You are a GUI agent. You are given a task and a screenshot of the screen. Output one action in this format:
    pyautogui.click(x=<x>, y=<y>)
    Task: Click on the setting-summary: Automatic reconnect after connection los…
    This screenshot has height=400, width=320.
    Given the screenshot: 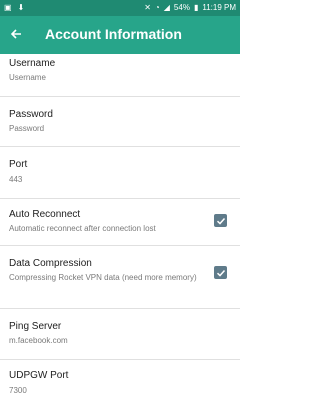 What is the action you would take?
    pyautogui.click(x=82, y=228)
    